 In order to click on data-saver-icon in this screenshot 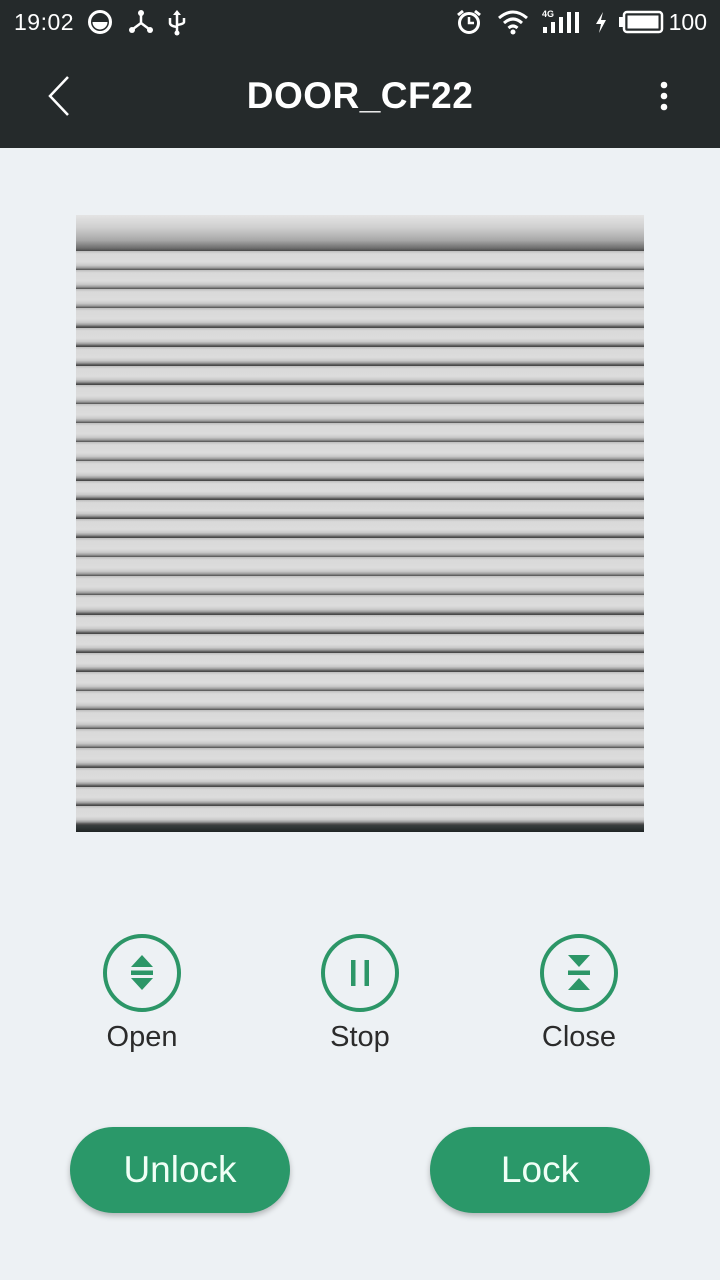, I will do `click(100, 22)`.